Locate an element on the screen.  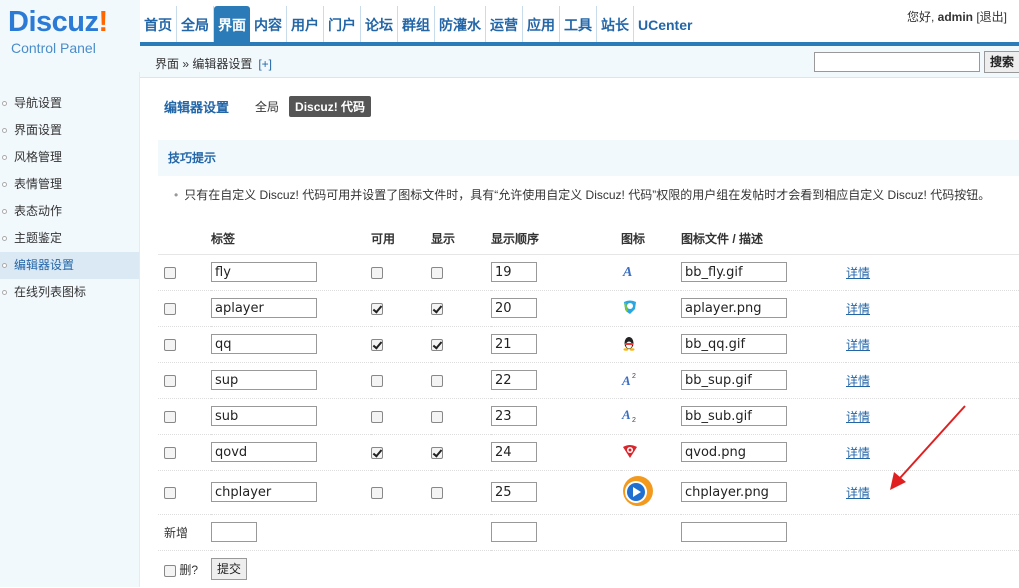
delete-all-checkbox is located at coordinates (170, 570).